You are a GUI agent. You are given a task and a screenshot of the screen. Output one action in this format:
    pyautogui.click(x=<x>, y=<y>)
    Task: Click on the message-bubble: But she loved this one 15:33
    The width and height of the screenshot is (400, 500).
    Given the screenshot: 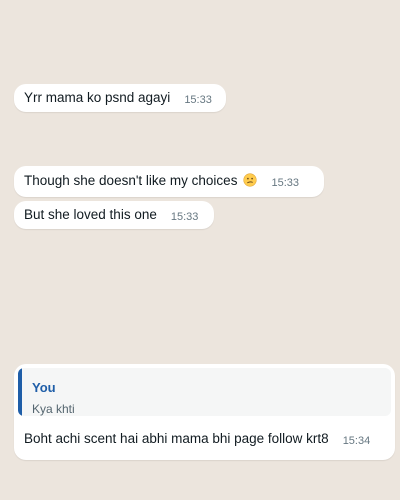 What is the action you would take?
    pyautogui.click(x=114, y=215)
    